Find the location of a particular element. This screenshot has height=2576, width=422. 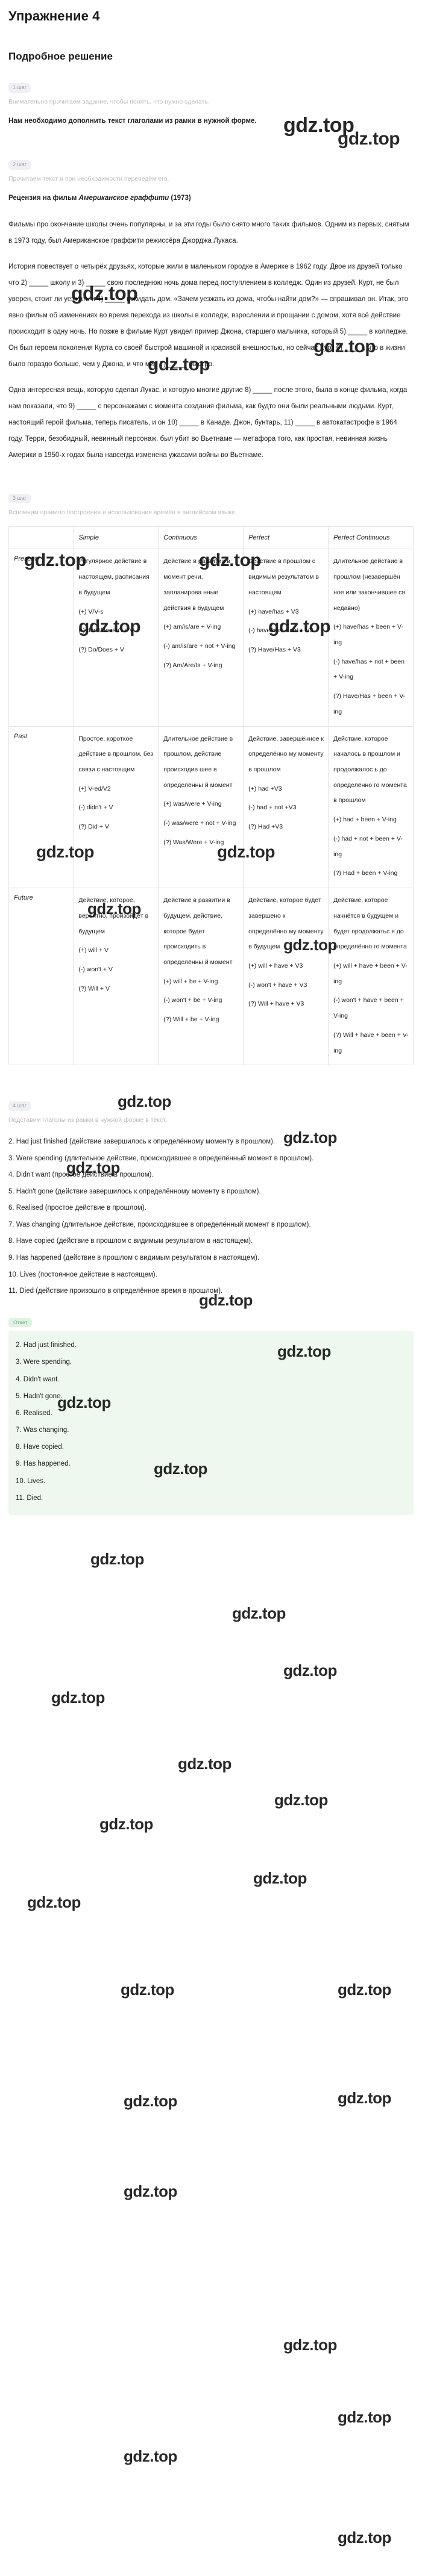

table-cell-line: (?) Will + have + been + V-ing is located at coordinates (371, 1042).